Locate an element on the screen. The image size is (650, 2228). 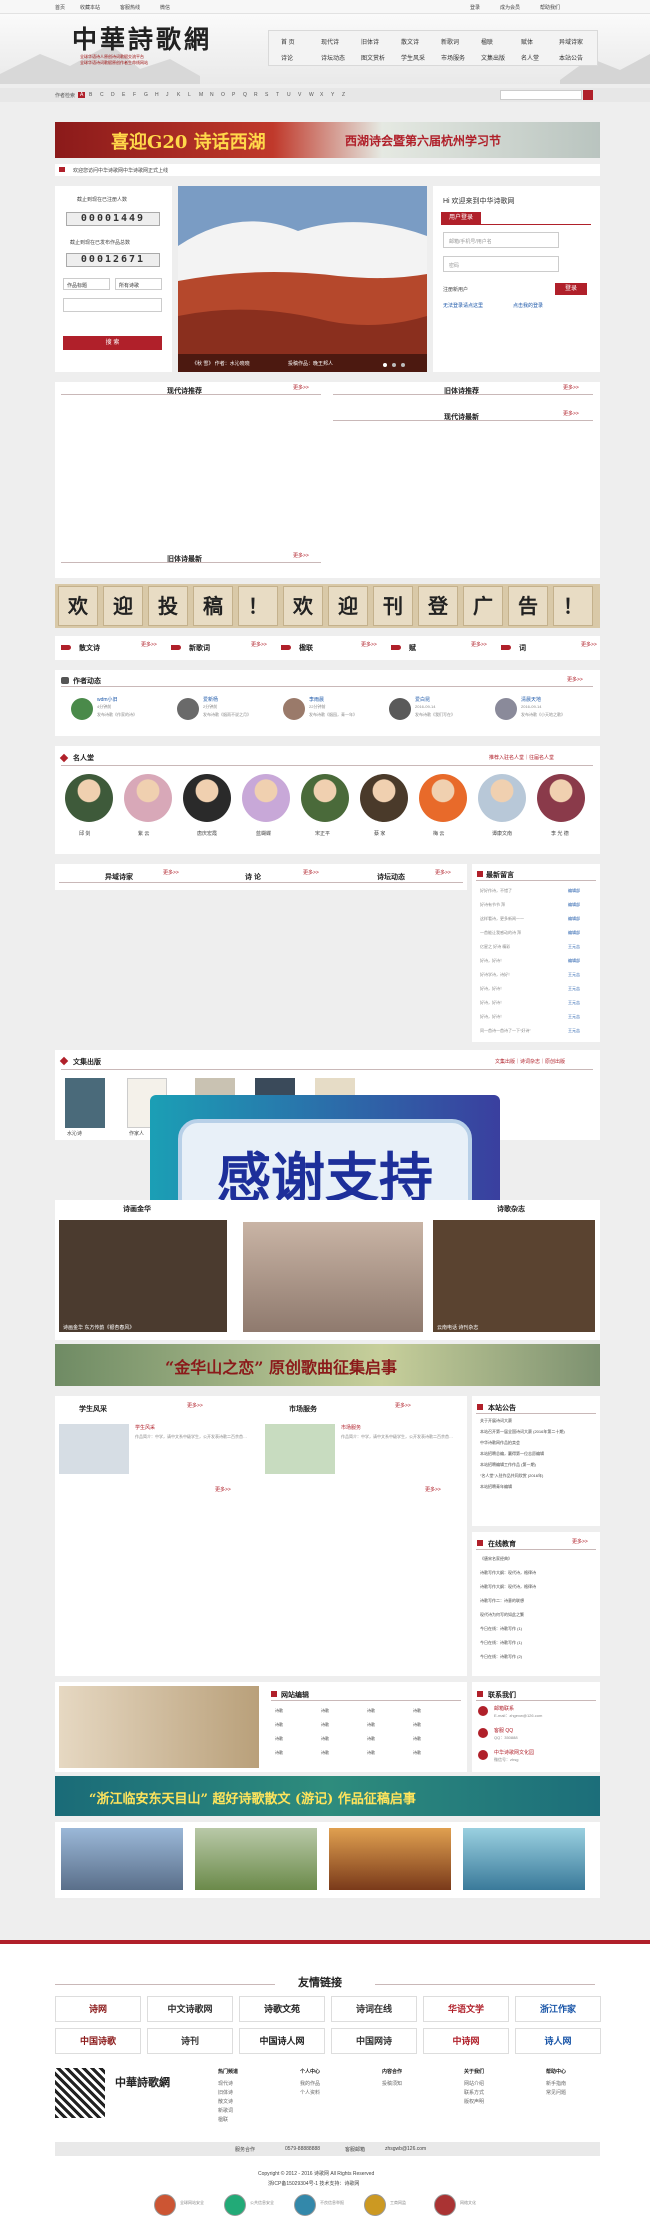
comment-author: 王元吉 is located at coordinates (574, 947).